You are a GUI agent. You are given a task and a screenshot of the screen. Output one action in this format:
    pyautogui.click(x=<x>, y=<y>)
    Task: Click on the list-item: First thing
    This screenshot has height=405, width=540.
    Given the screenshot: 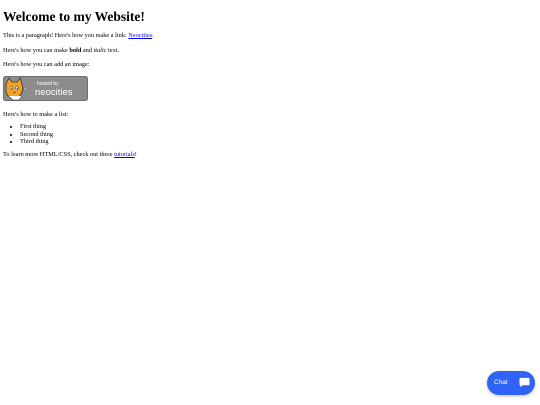 What is the action you would take?
    pyautogui.click(x=276, y=127)
    